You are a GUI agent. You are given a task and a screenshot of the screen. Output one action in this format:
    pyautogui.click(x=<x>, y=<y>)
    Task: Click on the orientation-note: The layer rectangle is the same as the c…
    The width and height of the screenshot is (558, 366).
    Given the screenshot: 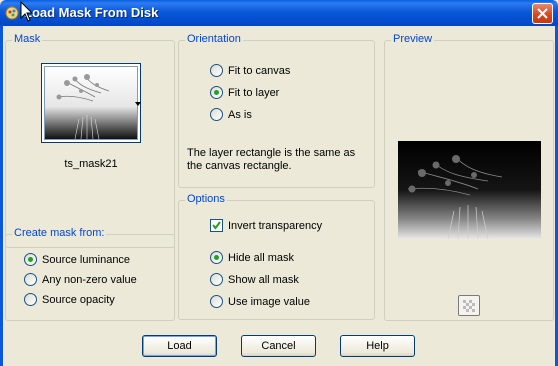 What is the action you would take?
    pyautogui.click(x=271, y=159)
    